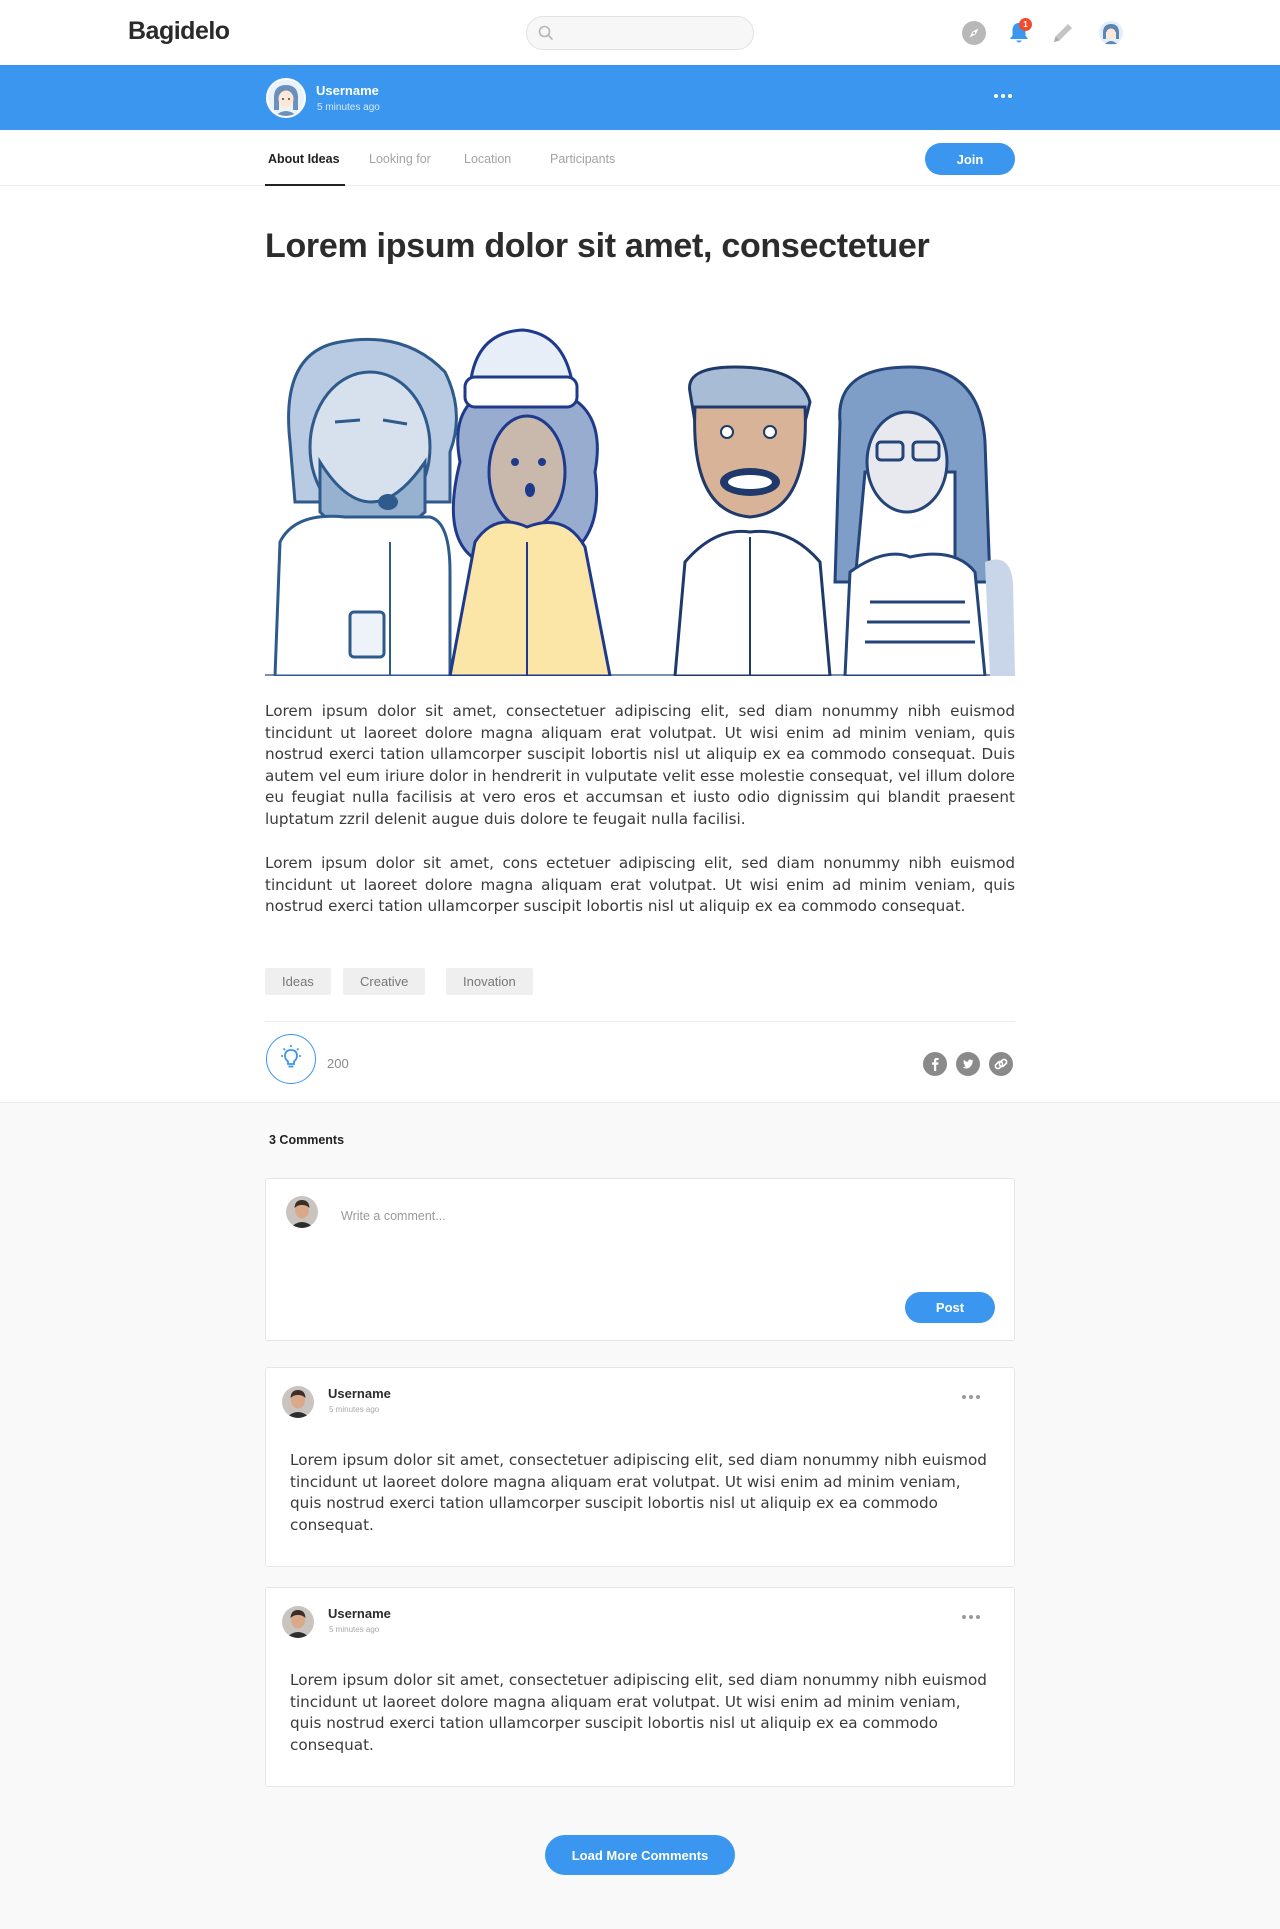 The height and width of the screenshot is (1929, 1280). What do you see at coordinates (302, 1212) in the screenshot?
I see `current-user-avatar` at bounding box center [302, 1212].